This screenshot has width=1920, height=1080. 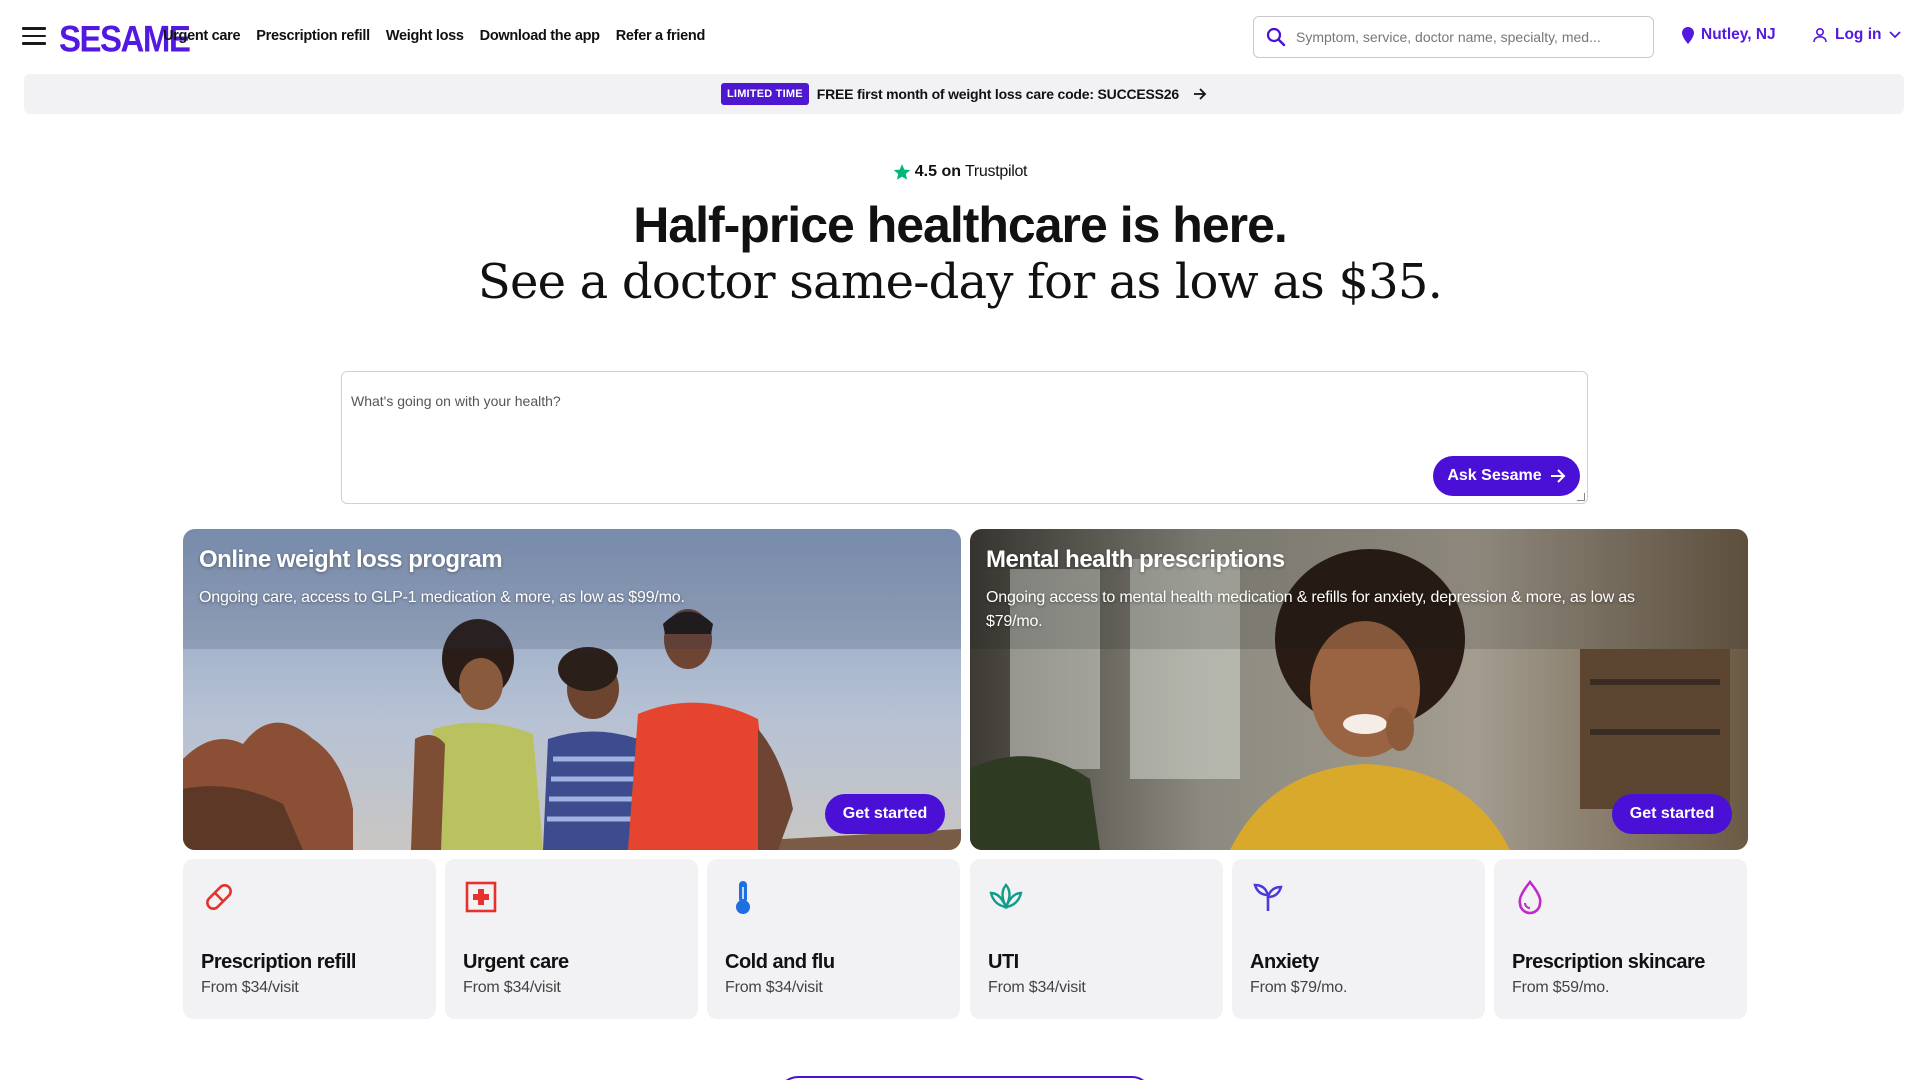 What do you see at coordinates (351, 559) in the screenshot?
I see `feature-title: Online weight loss program` at bounding box center [351, 559].